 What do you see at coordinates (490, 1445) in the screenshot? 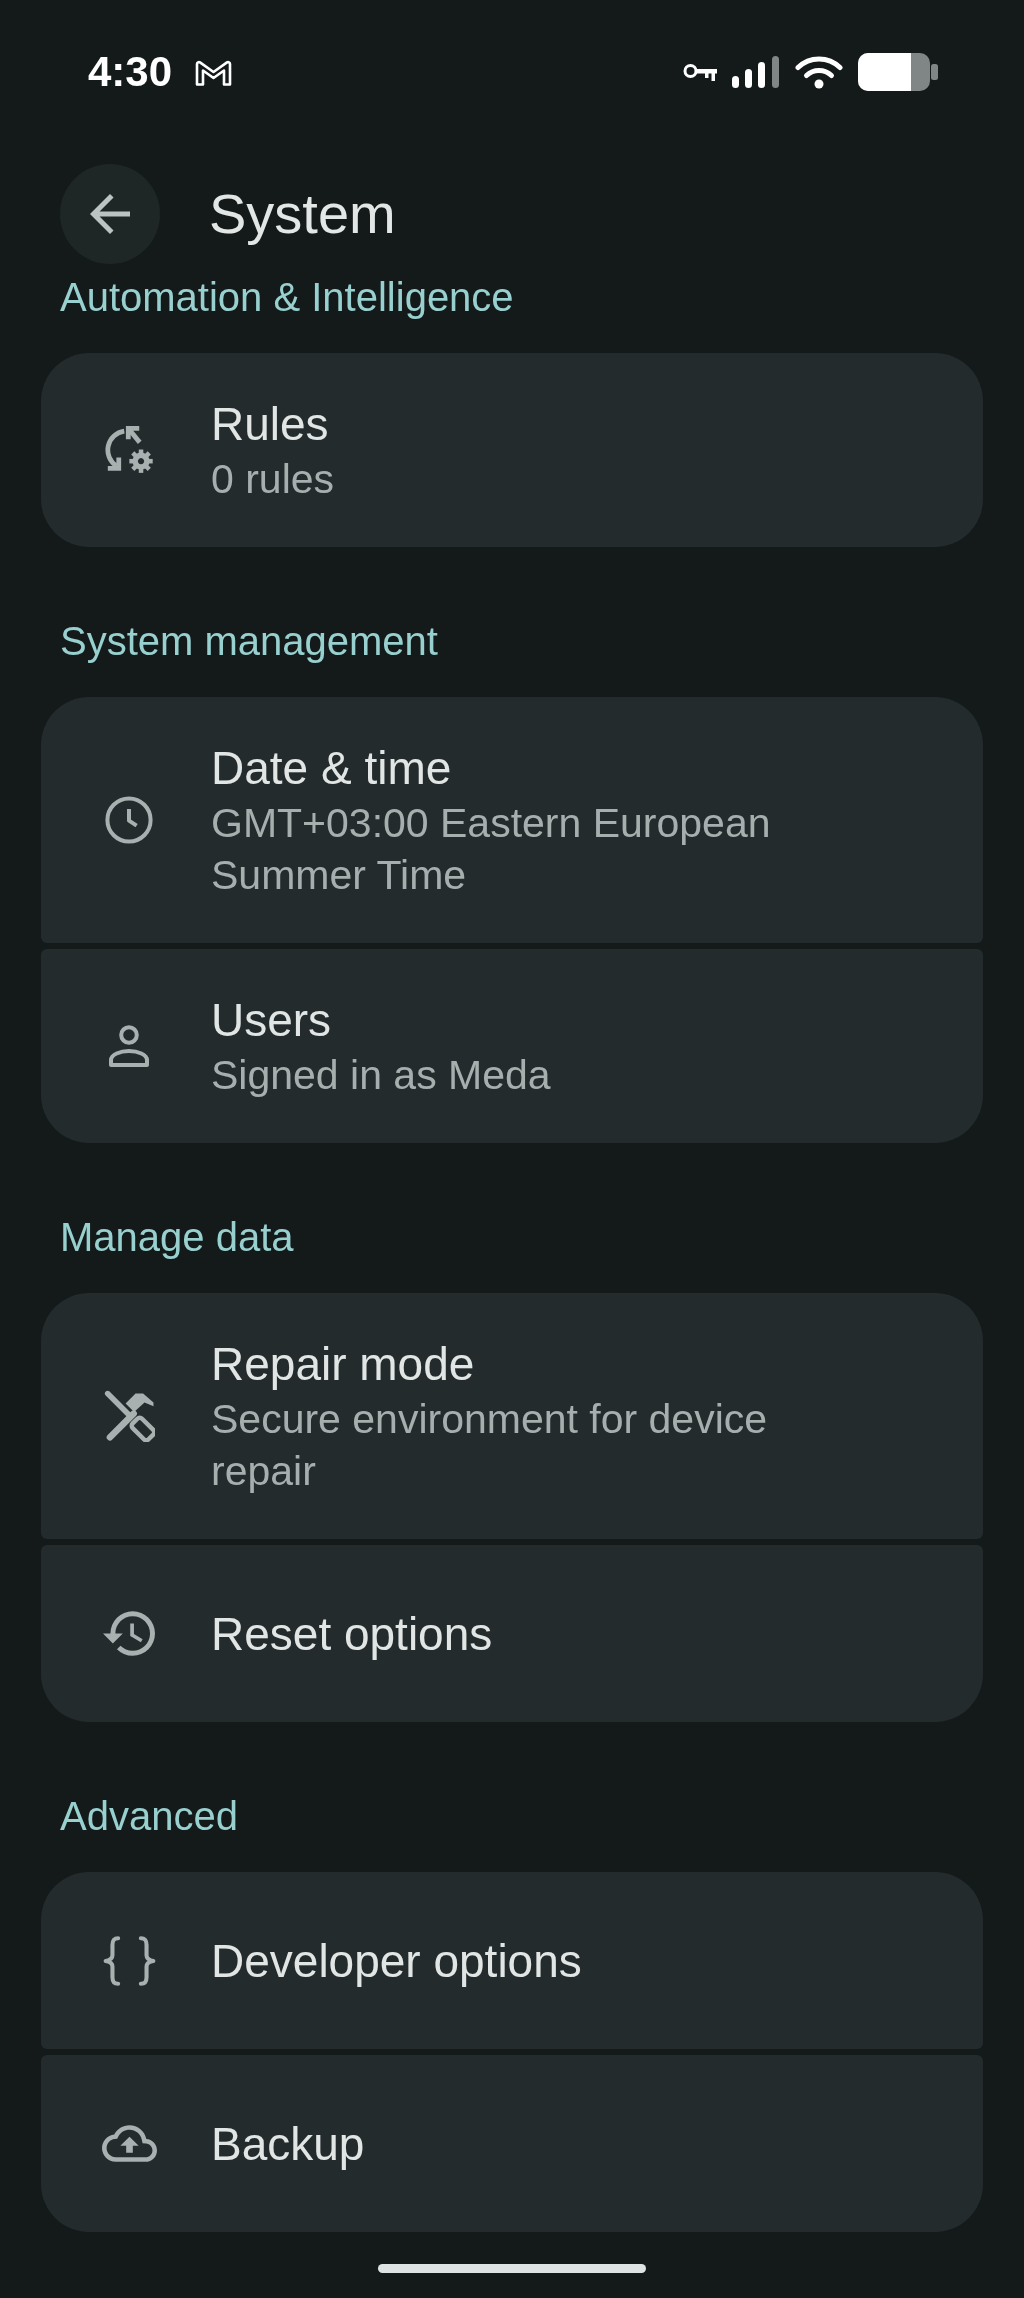
I see `item-subtitle: Secure environment for device repair` at bounding box center [490, 1445].